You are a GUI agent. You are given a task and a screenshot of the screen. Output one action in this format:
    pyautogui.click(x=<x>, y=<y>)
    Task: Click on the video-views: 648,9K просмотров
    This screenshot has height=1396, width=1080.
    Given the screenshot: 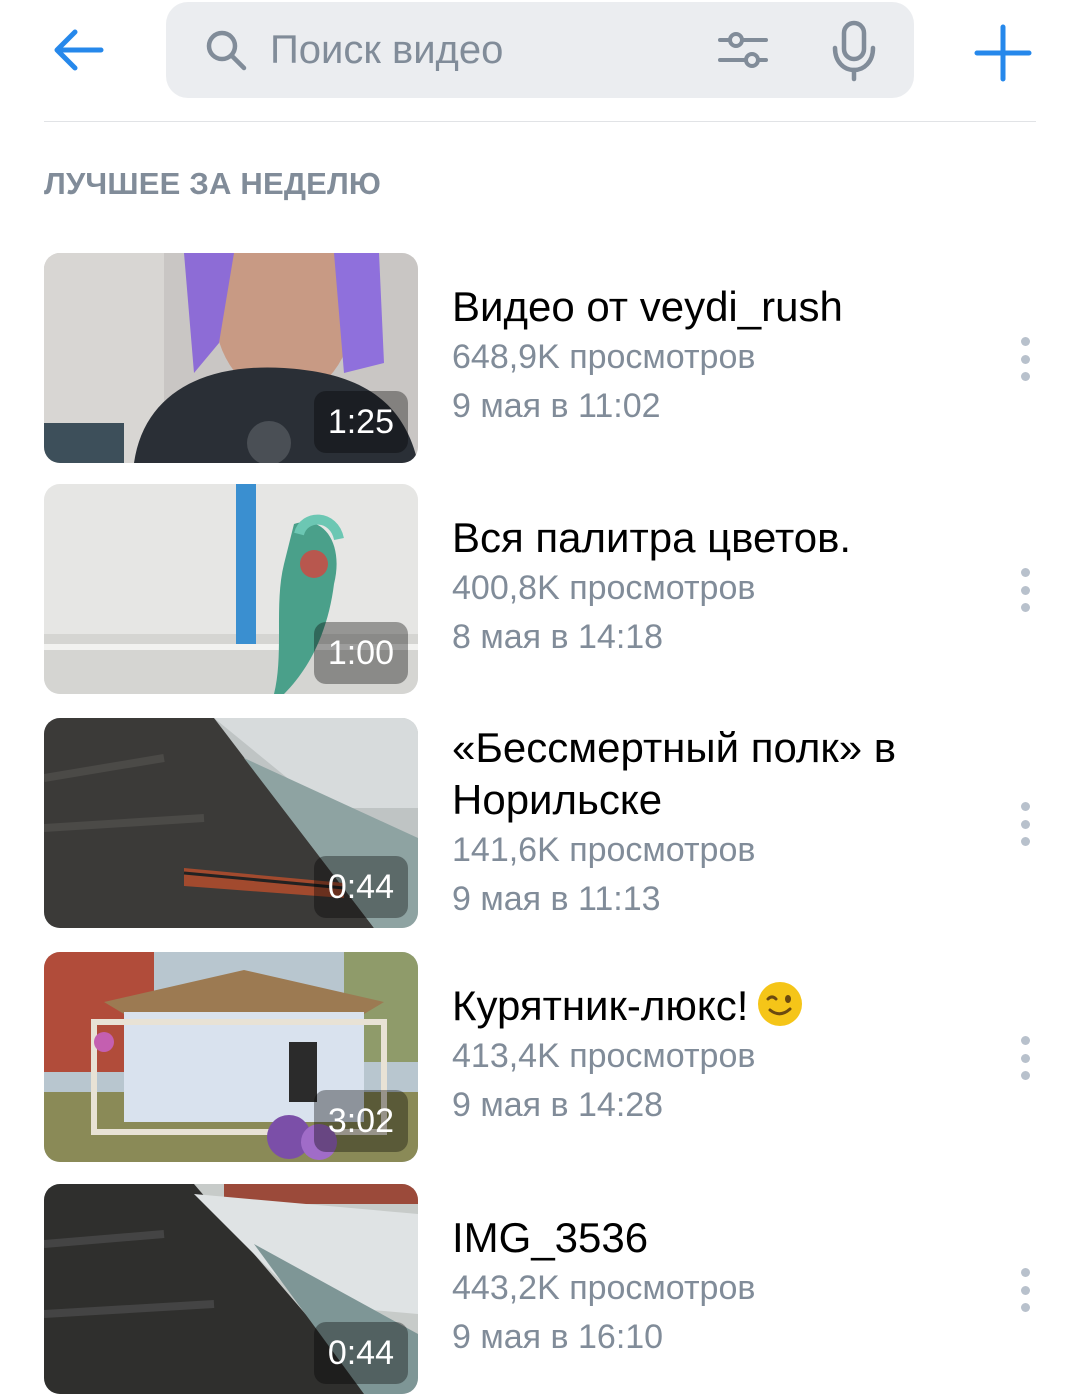 What is the action you would take?
    pyautogui.click(x=604, y=357)
    